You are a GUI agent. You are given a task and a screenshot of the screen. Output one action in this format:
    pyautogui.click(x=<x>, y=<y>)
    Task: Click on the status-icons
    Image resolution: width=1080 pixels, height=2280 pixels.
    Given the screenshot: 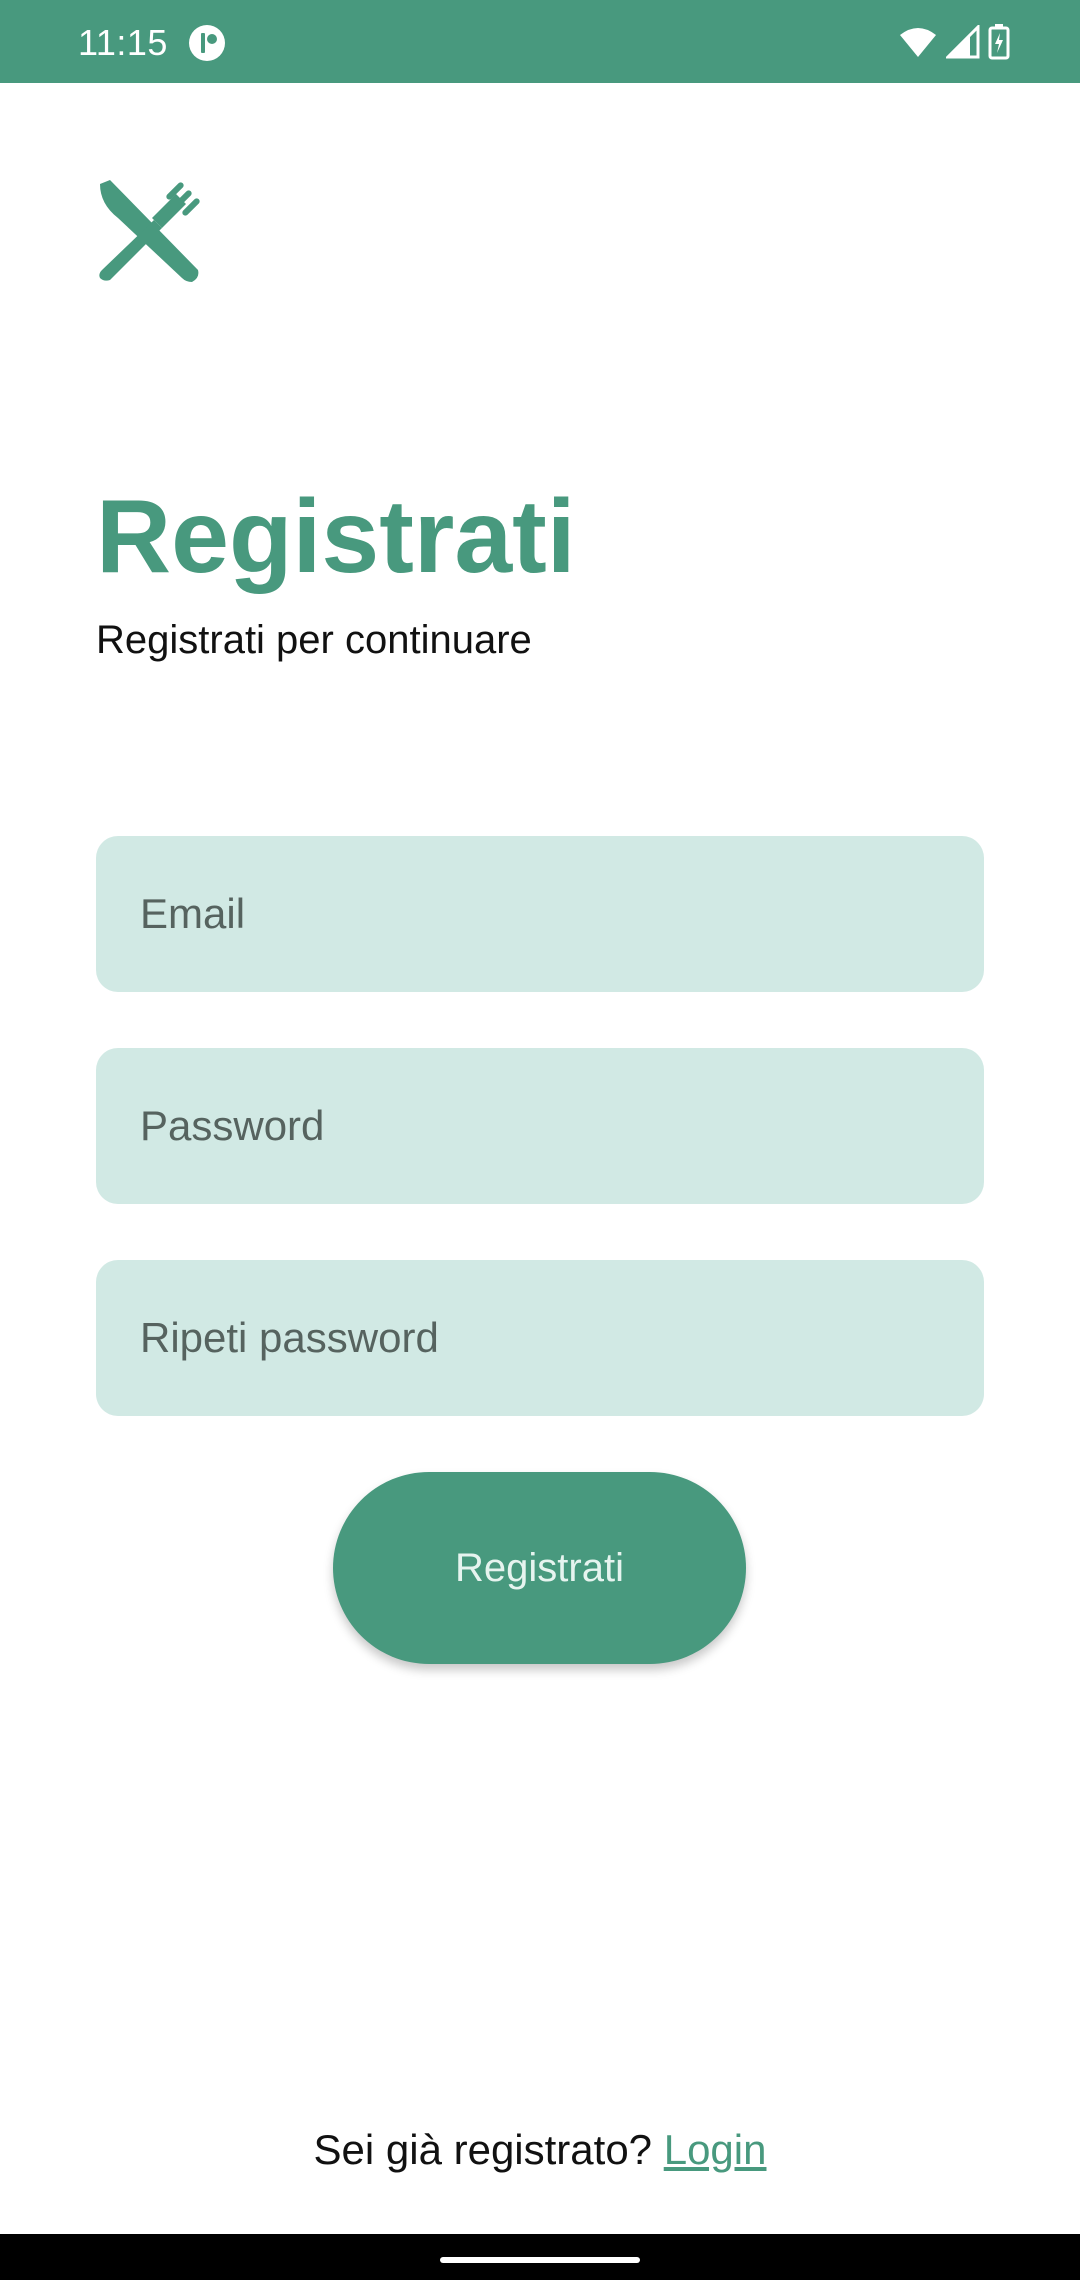 What is the action you would take?
    pyautogui.click(x=954, y=42)
    